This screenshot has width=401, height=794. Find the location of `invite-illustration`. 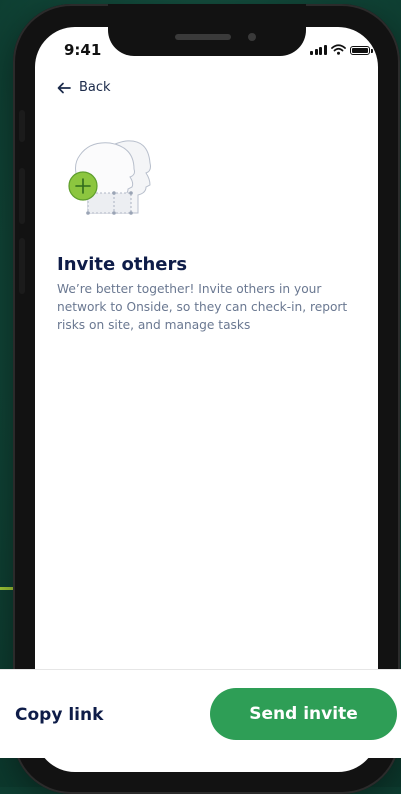

invite-illustration is located at coordinates (110, 179).